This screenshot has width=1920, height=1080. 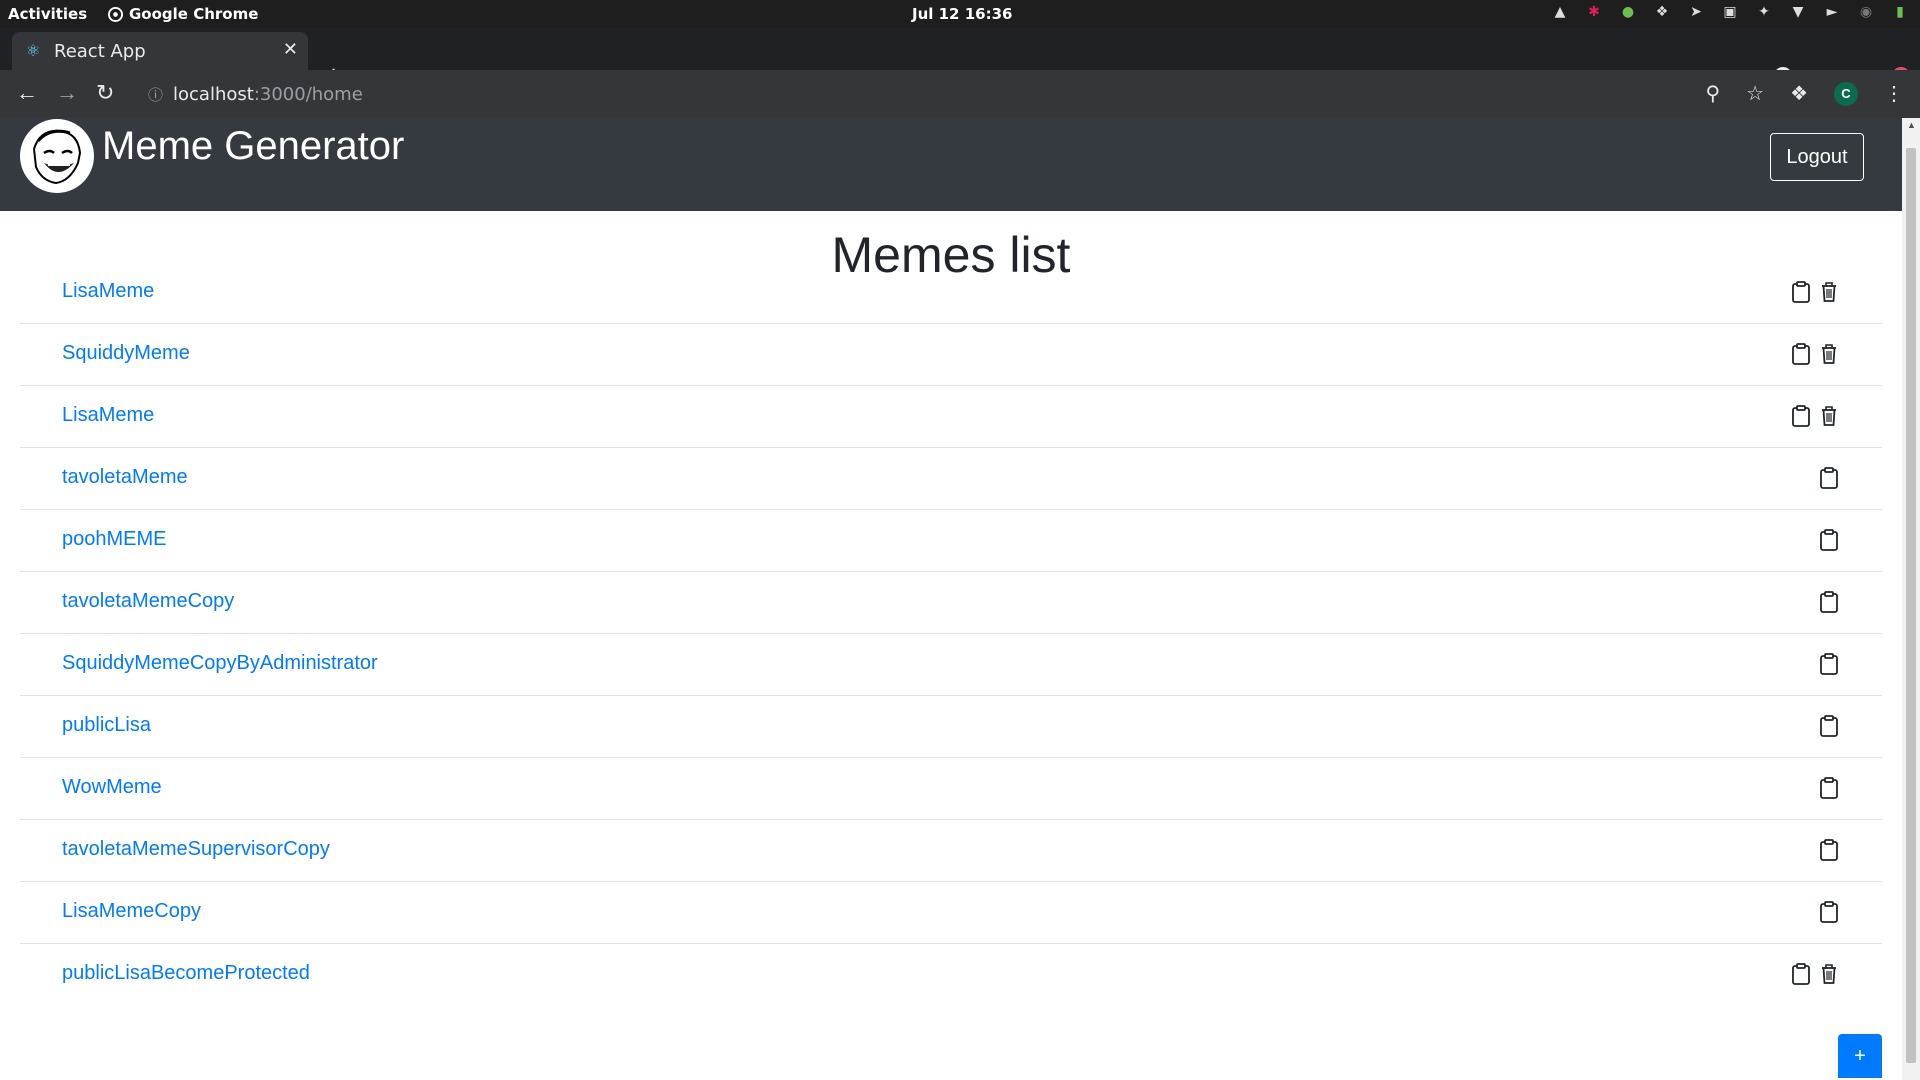 I want to click on troll-face-logo-icon, so click(x=57, y=156).